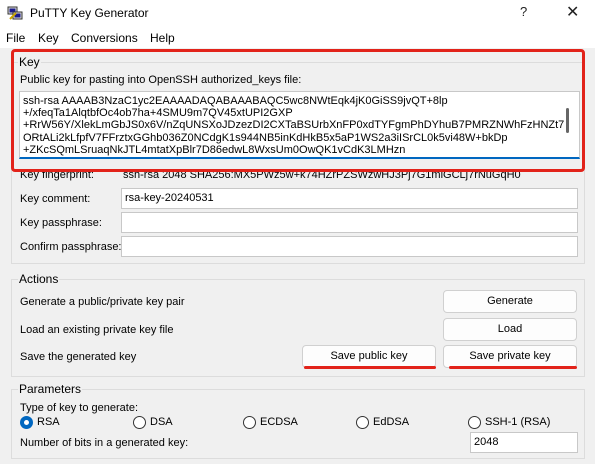 Image resolution: width=595 pixels, height=464 pixels. I want to click on load-button: Load, so click(510, 329).